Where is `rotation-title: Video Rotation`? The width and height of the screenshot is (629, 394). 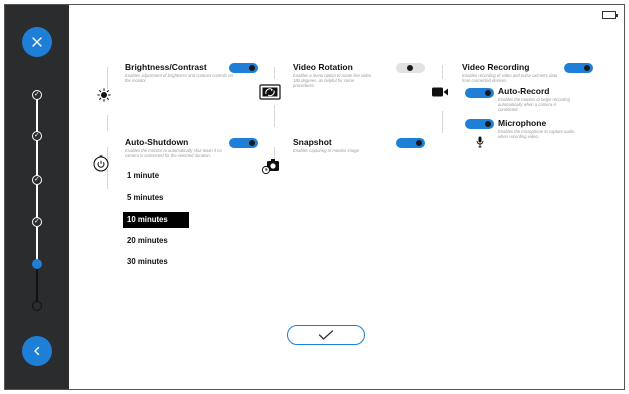
rotation-title: Video Rotation is located at coordinates (323, 67).